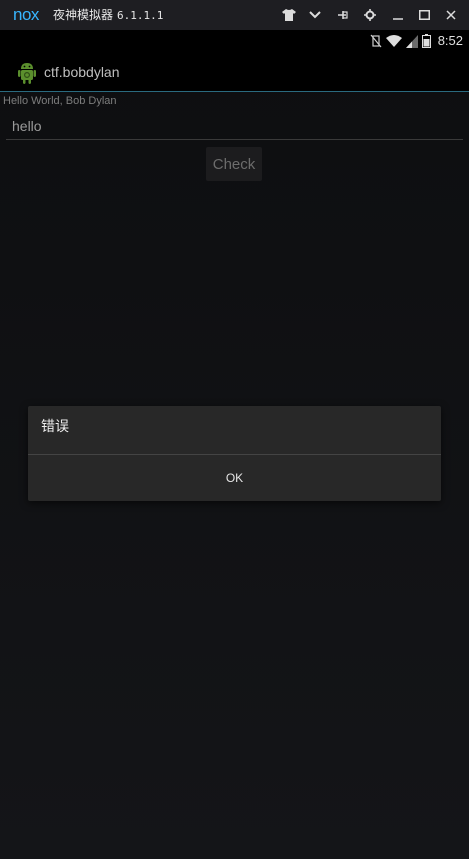 The height and width of the screenshot is (859, 469). Describe the element at coordinates (234, 41) in the screenshot. I see `status-bar: 8:52` at that location.